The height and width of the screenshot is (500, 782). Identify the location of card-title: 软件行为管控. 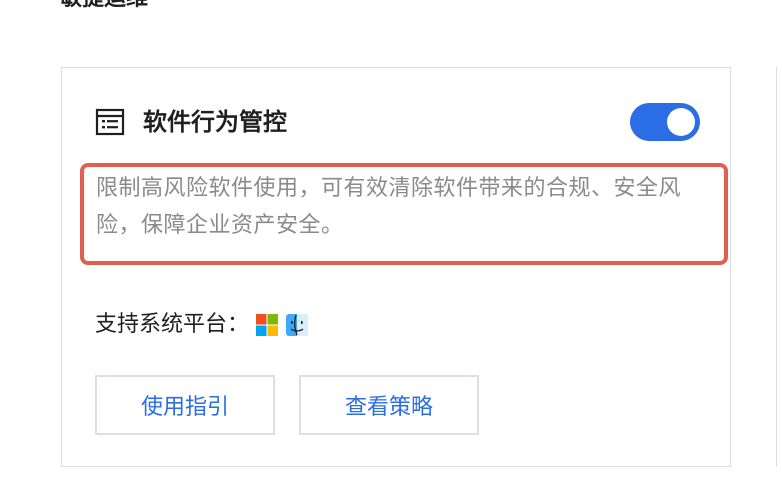
(215, 122).